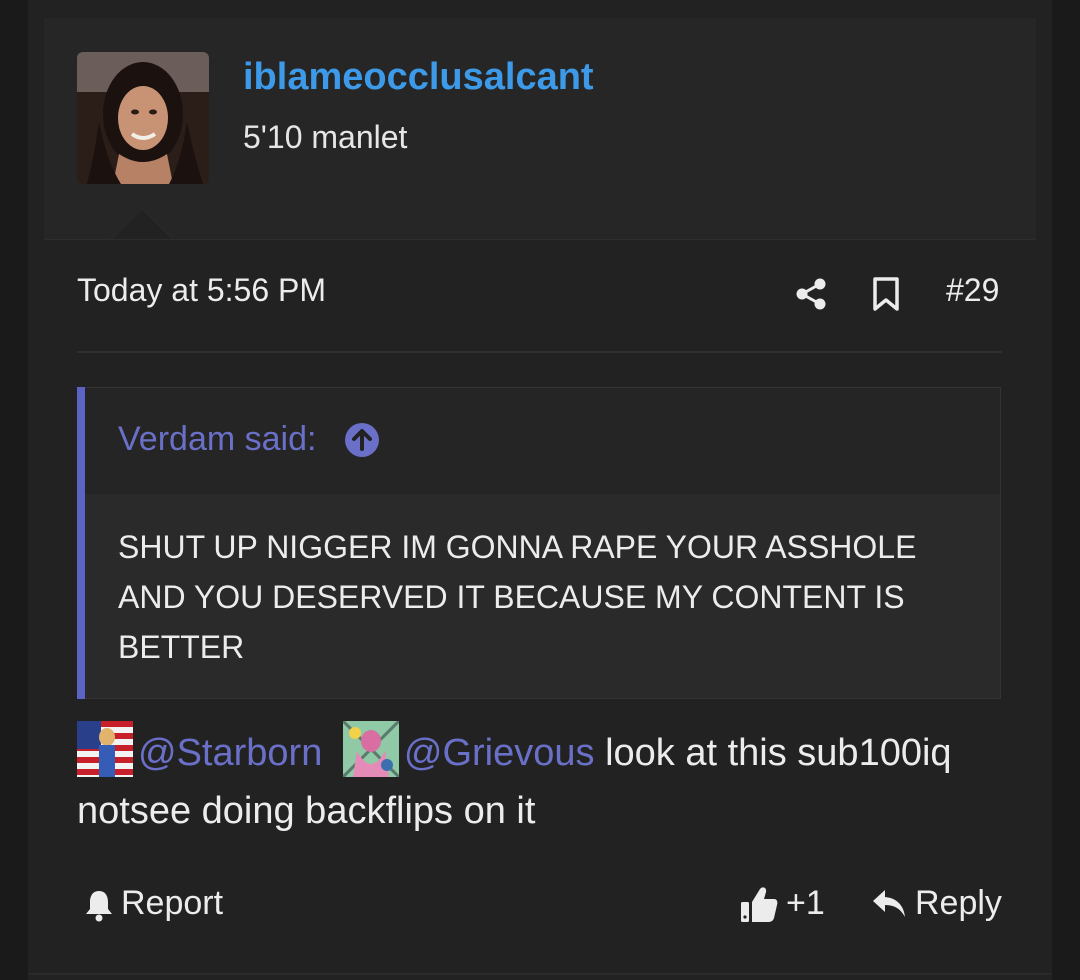 The width and height of the screenshot is (1080, 980). What do you see at coordinates (172, 903) in the screenshot?
I see `report-button: Report` at bounding box center [172, 903].